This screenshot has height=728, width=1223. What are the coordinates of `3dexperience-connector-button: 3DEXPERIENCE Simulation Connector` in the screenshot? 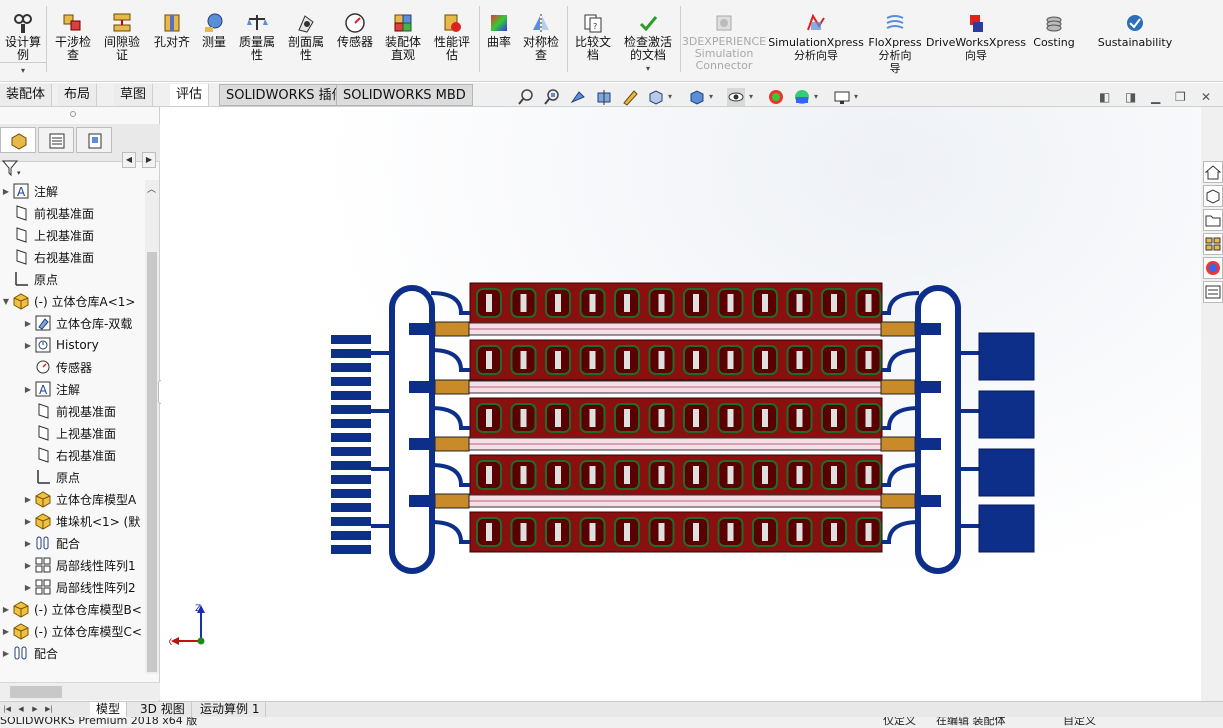 It's located at (724, 40).